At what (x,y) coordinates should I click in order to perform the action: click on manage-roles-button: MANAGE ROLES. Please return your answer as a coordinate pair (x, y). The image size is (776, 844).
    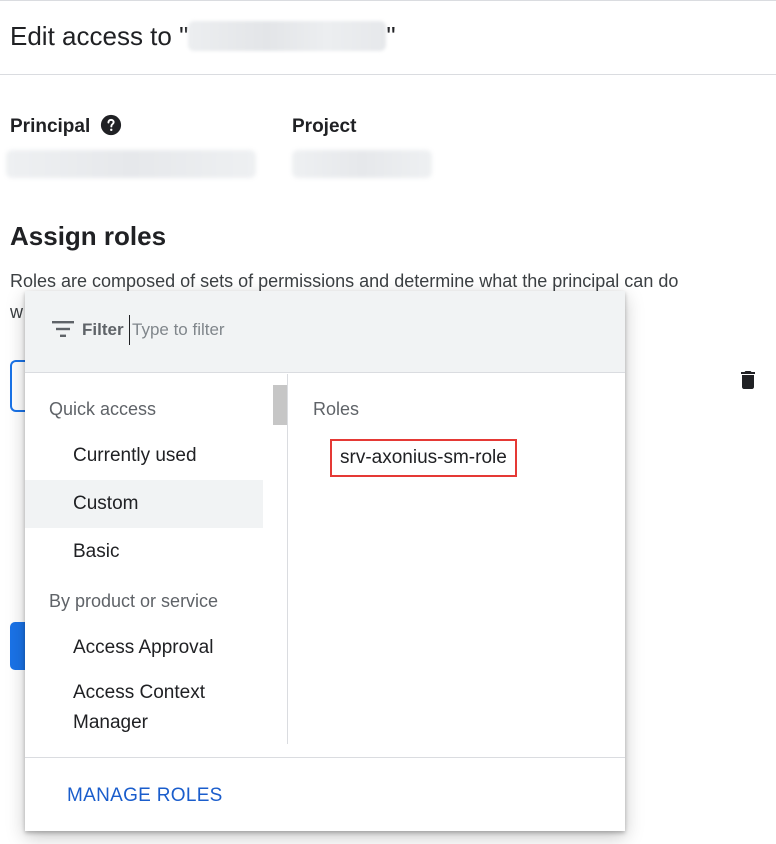
    Looking at the image, I should click on (145, 796).